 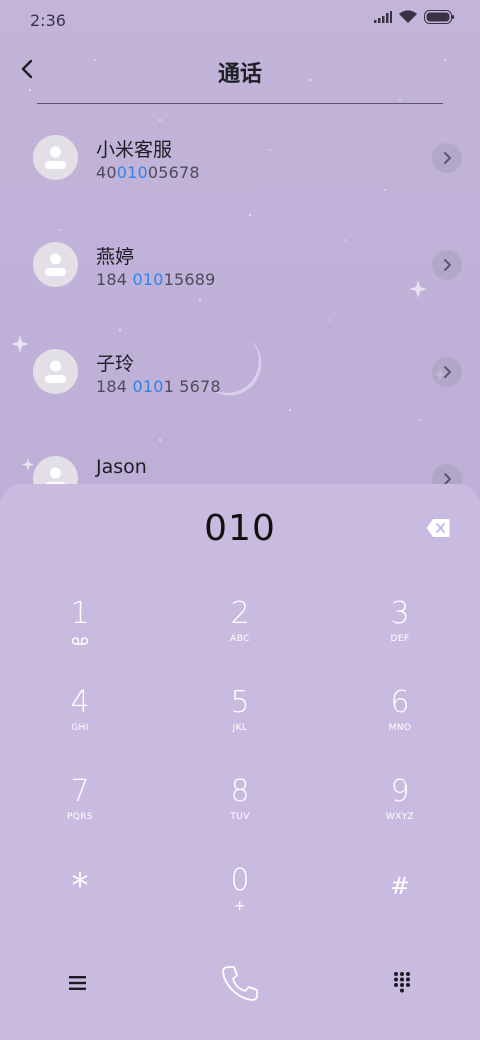 What do you see at coordinates (240, 175) in the screenshot?
I see `contact-row: 小米客服 4001005678` at bounding box center [240, 175].